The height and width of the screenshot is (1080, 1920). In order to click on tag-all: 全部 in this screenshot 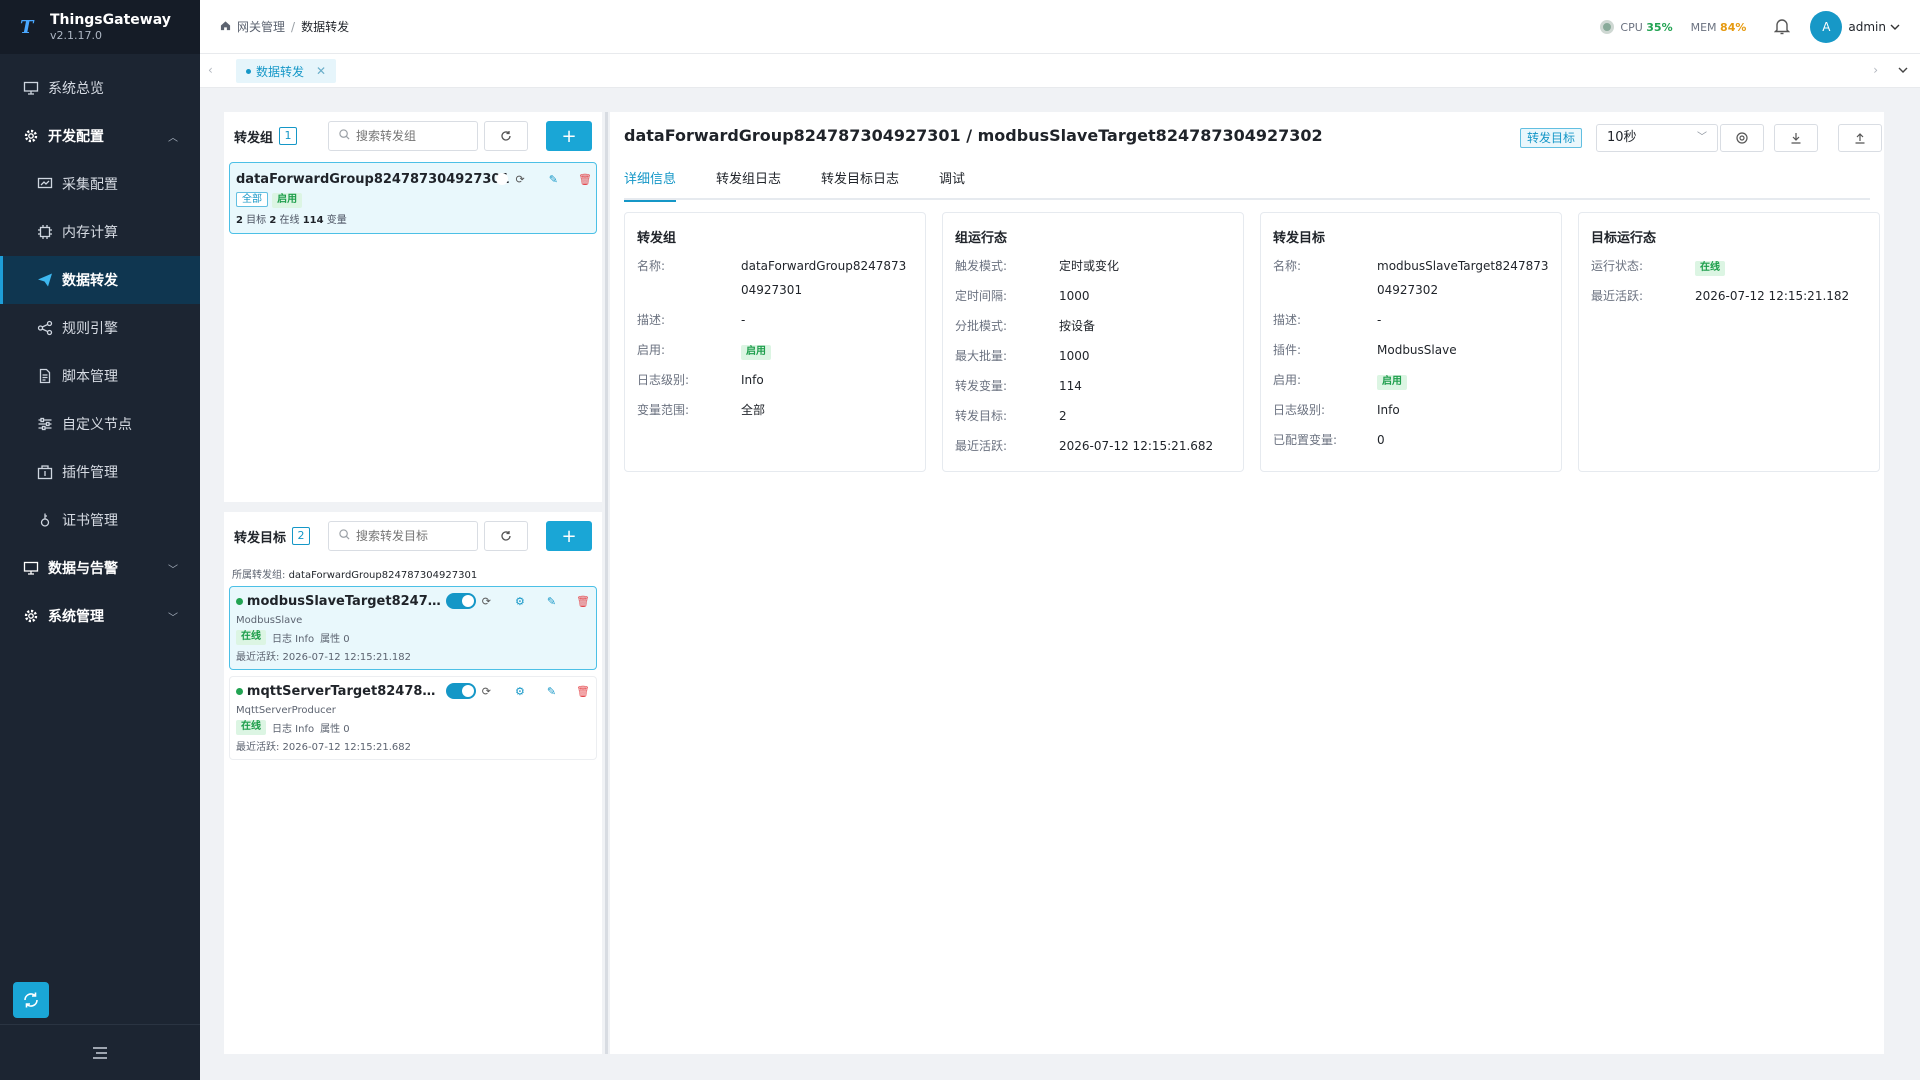, I will do `click(252, 199)`.